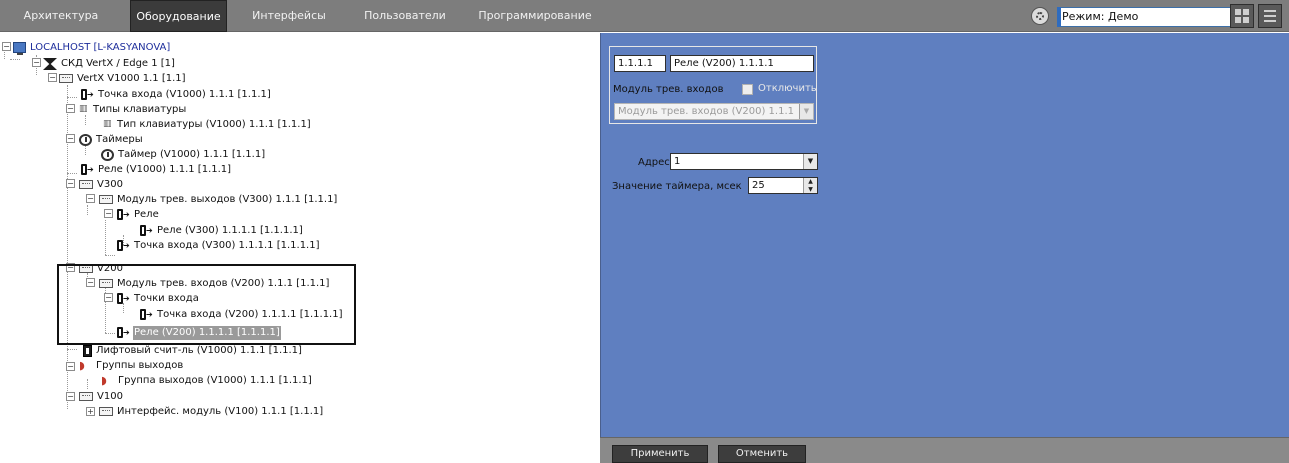  I want to click on expand-icon: +, so click(90, 411).